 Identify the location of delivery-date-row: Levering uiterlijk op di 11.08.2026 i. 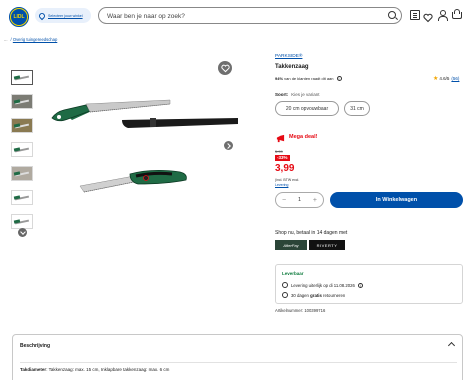
(322, 285).